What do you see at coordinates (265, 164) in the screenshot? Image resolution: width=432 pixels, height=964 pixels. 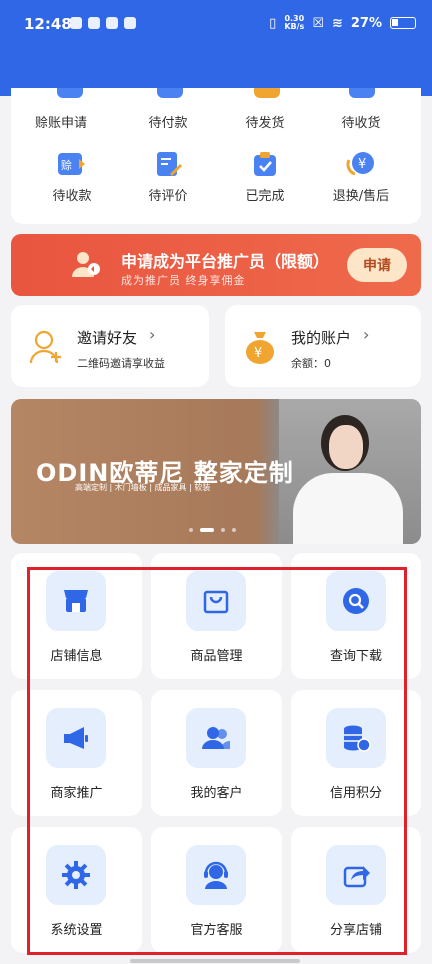 I see `check-clipboard-icon` at bounding box center [265, 164].